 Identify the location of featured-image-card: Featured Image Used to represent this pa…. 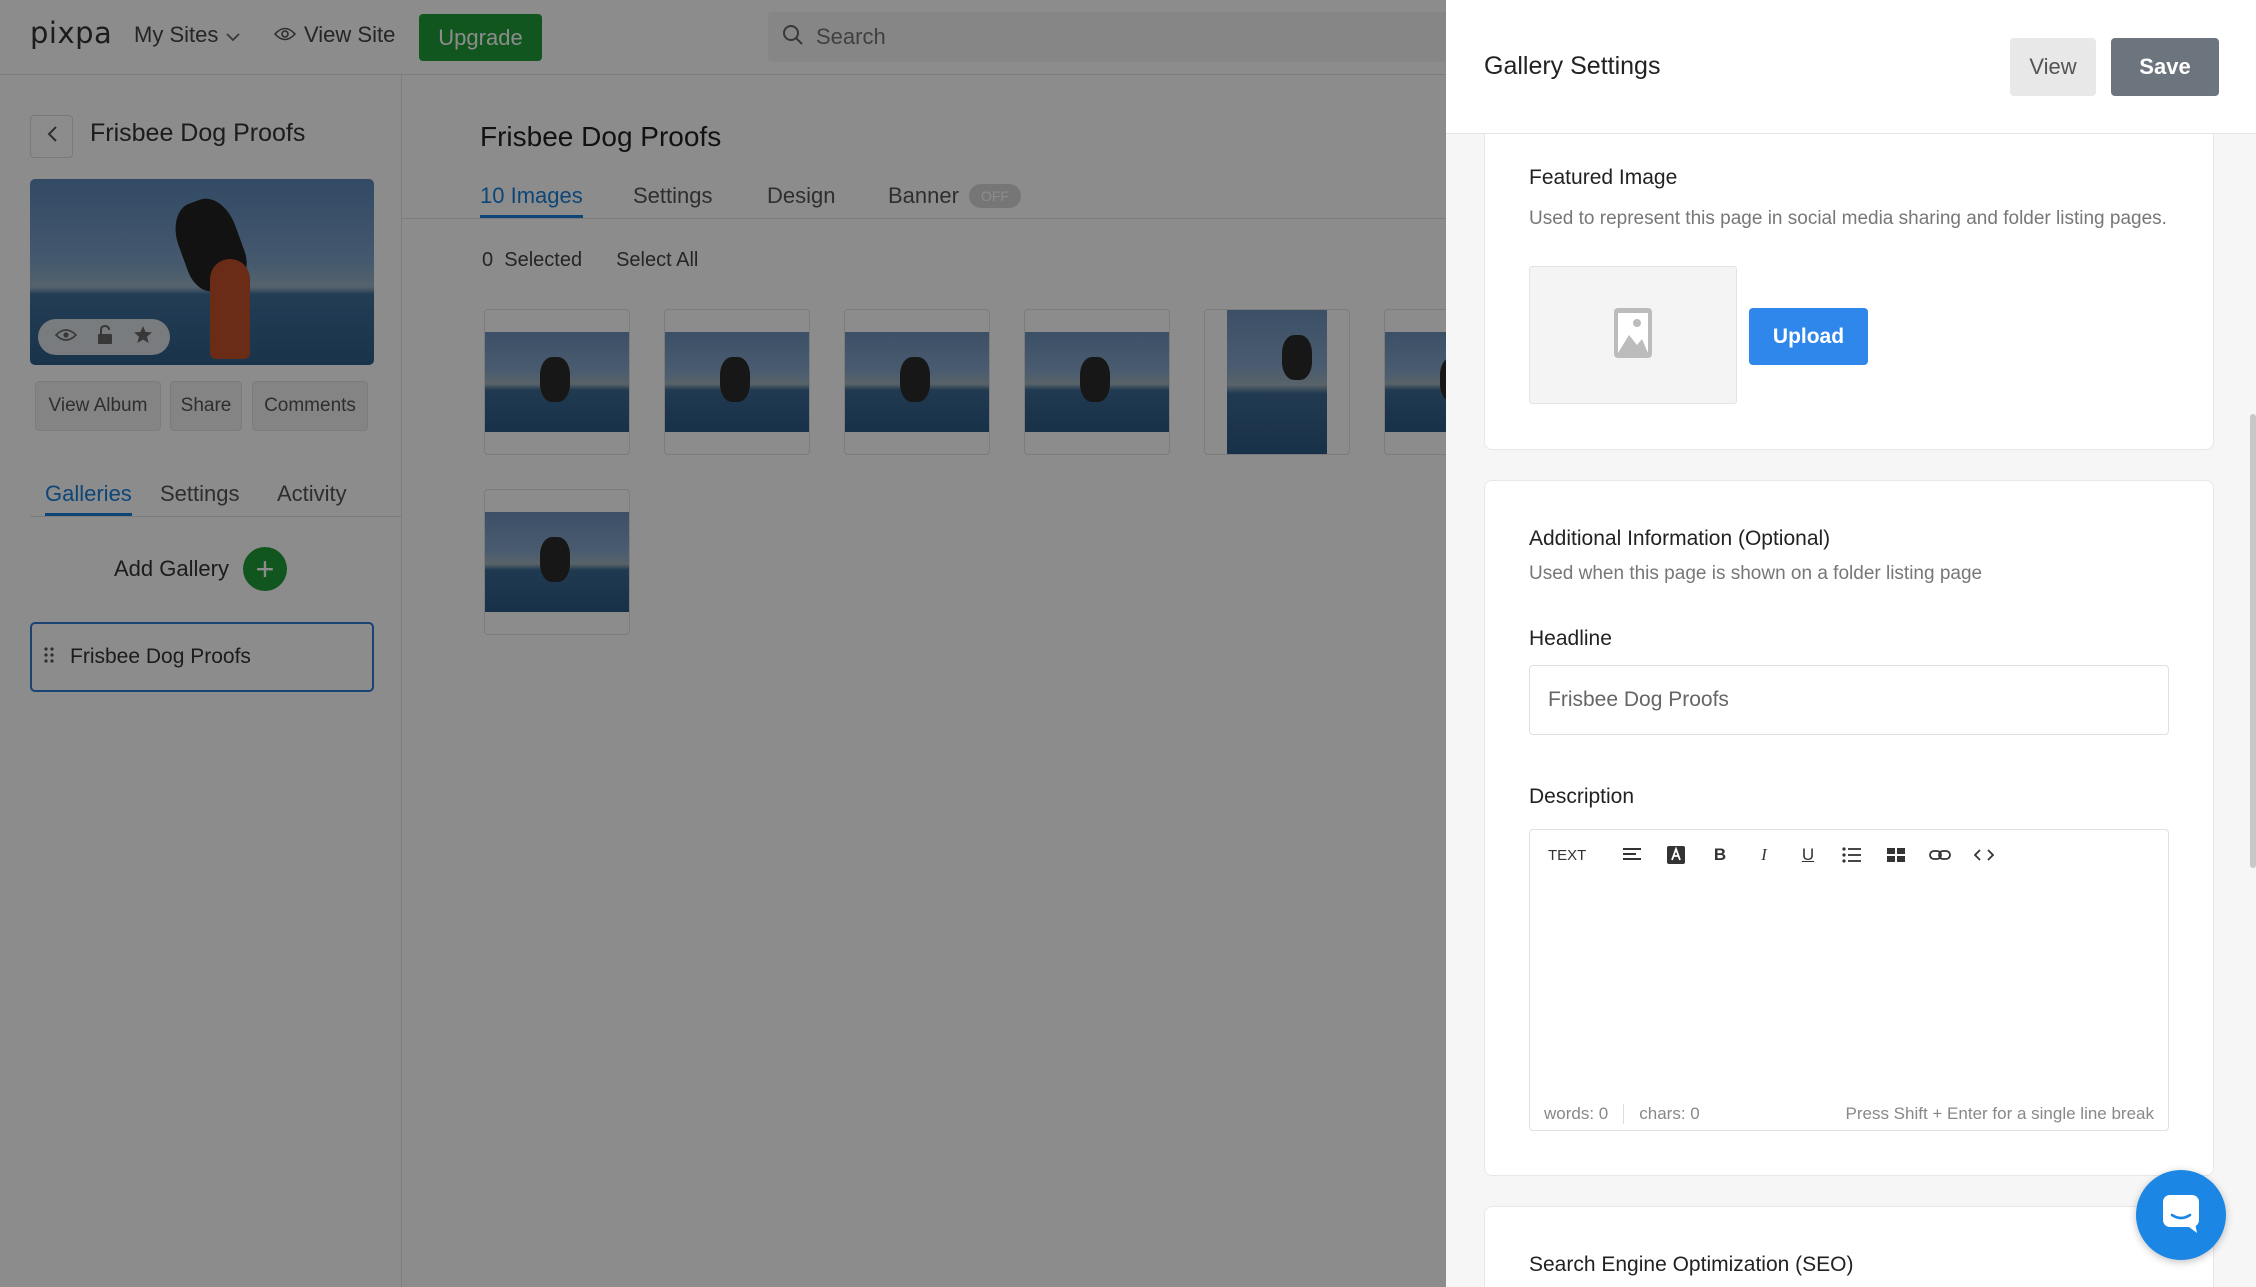
(1849, 292).